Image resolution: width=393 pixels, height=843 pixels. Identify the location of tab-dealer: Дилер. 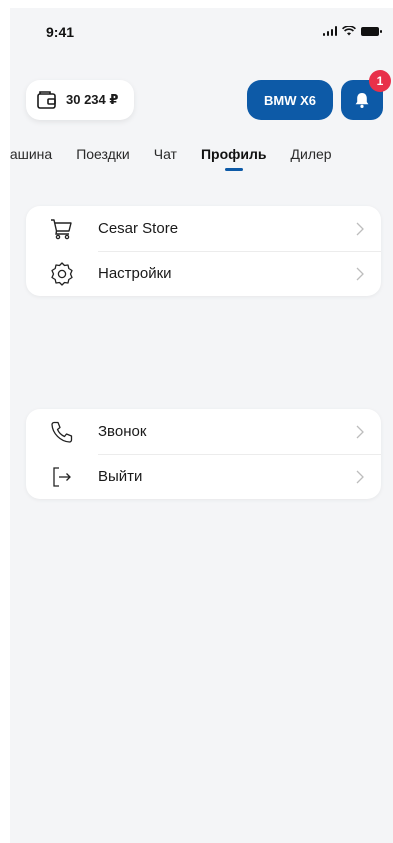
(311, 151).